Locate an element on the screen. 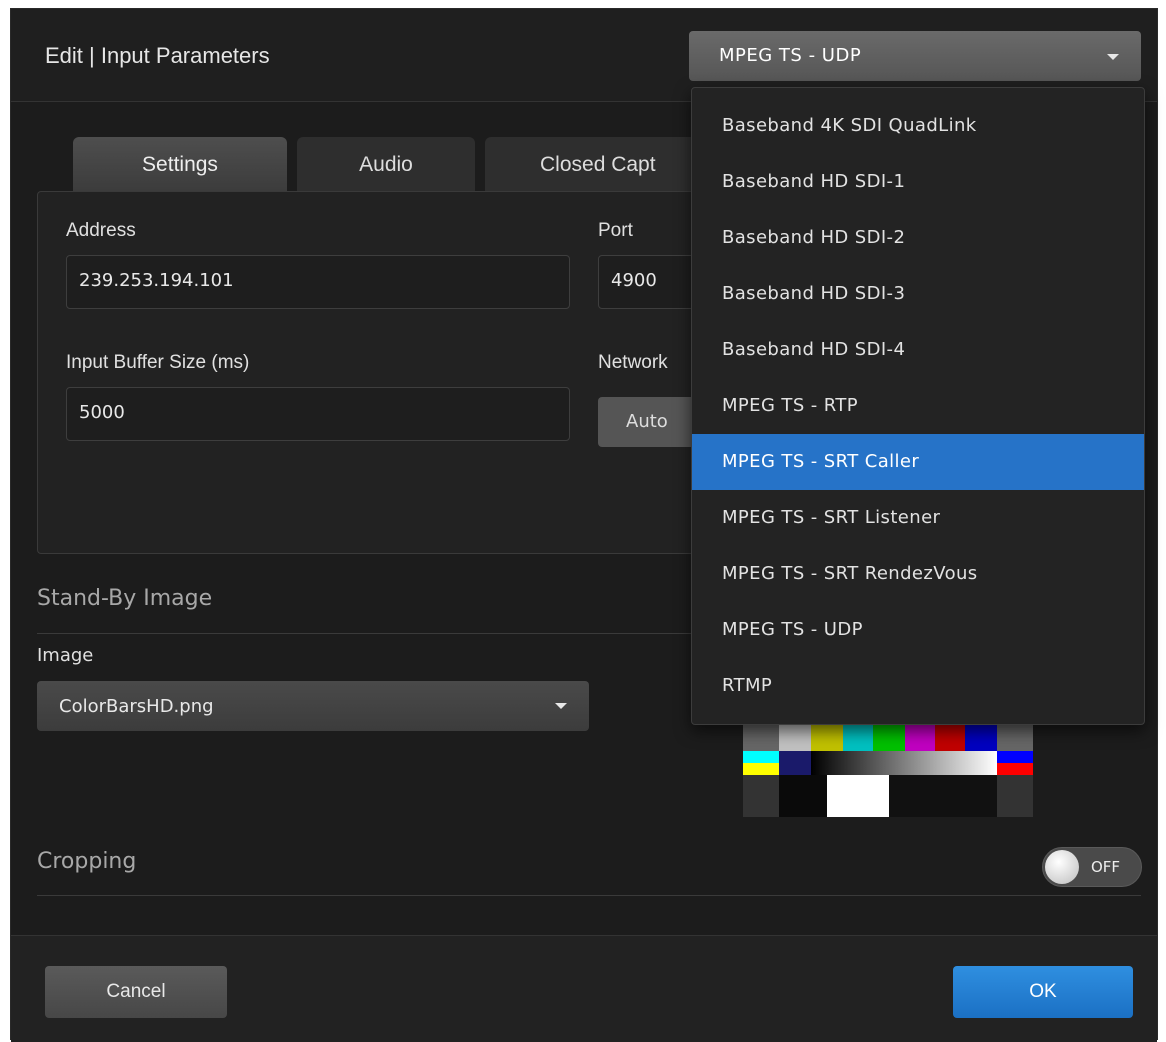 The width and height of the screenshot is (1166, 1042). dropdown-item-baseband-hd-sdi-3: Baseband HD SDI-3 is located at coordinates (918, 294).